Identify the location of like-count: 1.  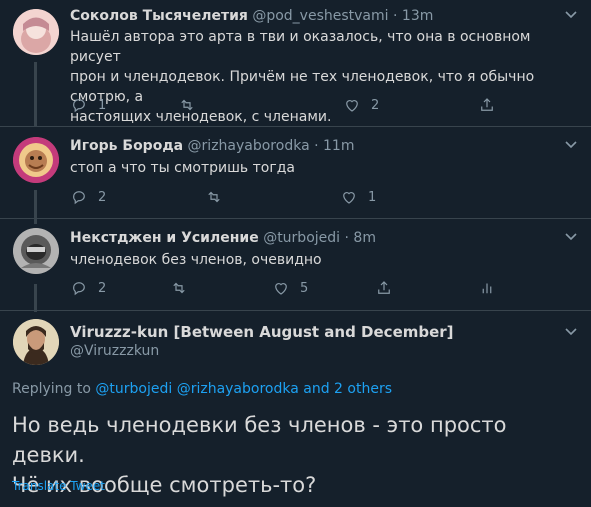
(372, 197).